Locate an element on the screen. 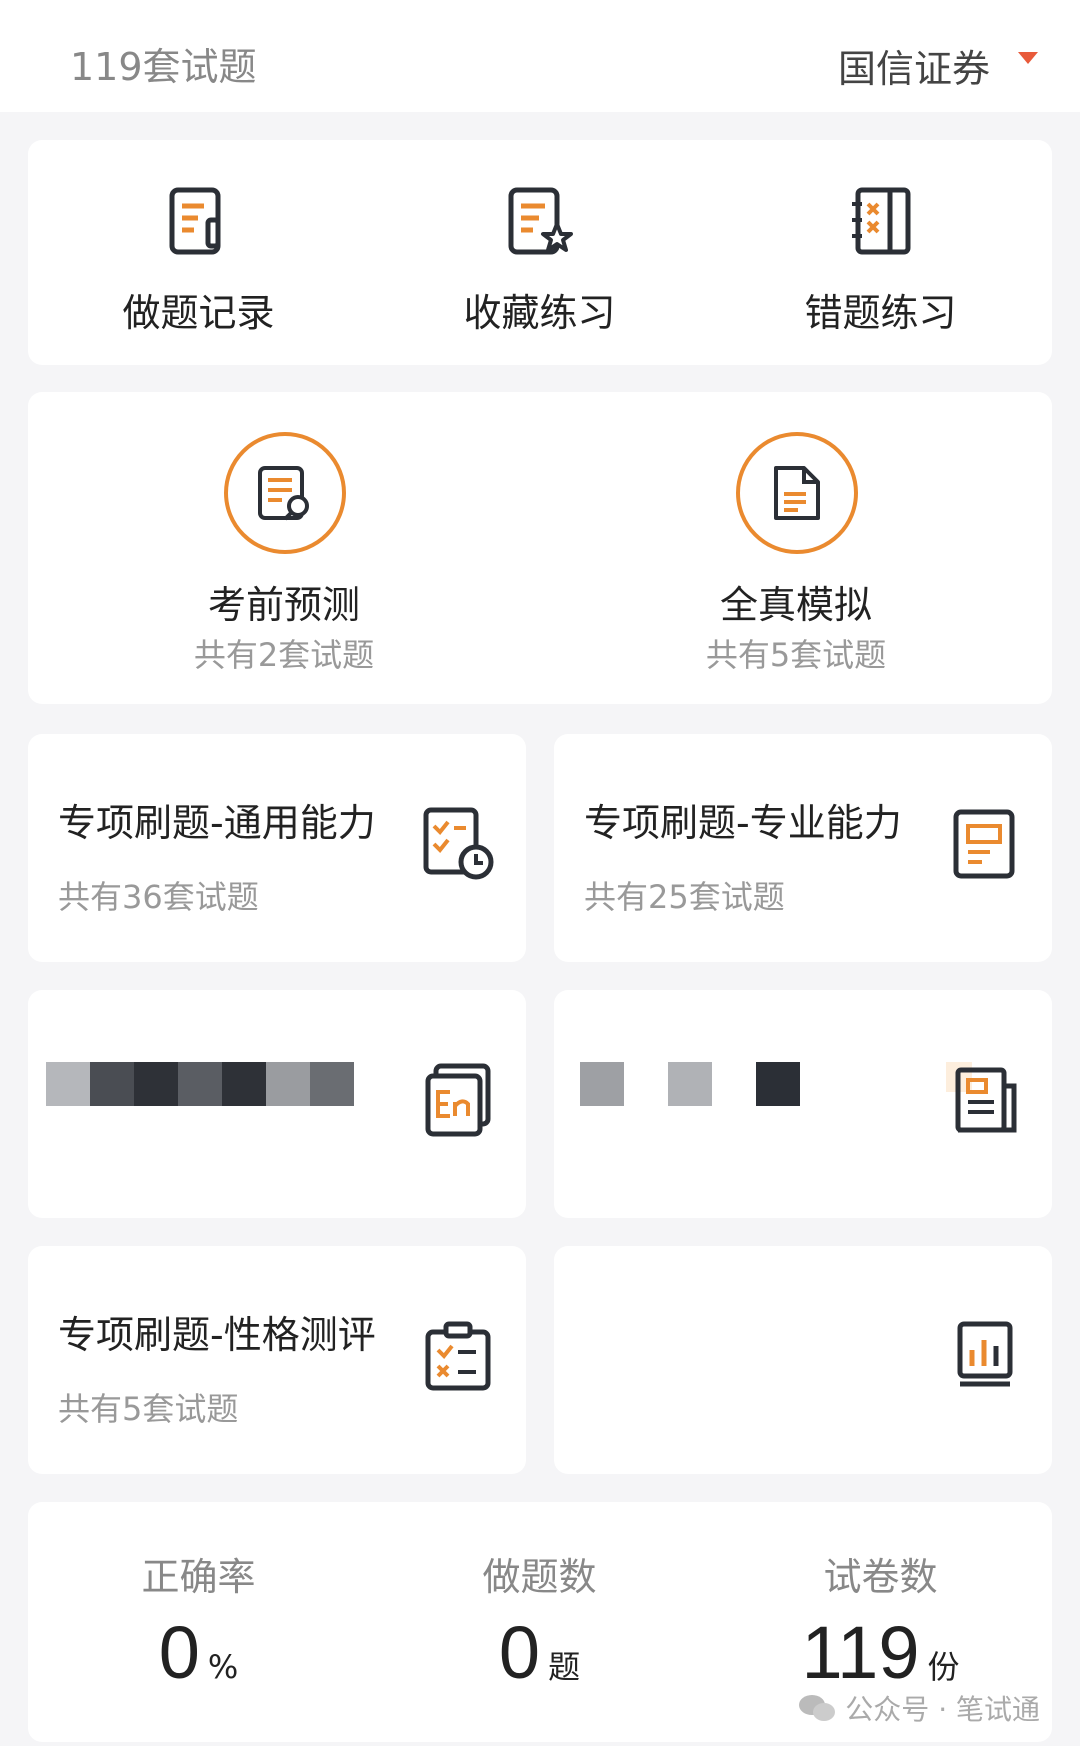 The width and height of the screenshot is (1080, 1746). full-simulation-count: 共有5套试题 is located at coordinates (796, 655).